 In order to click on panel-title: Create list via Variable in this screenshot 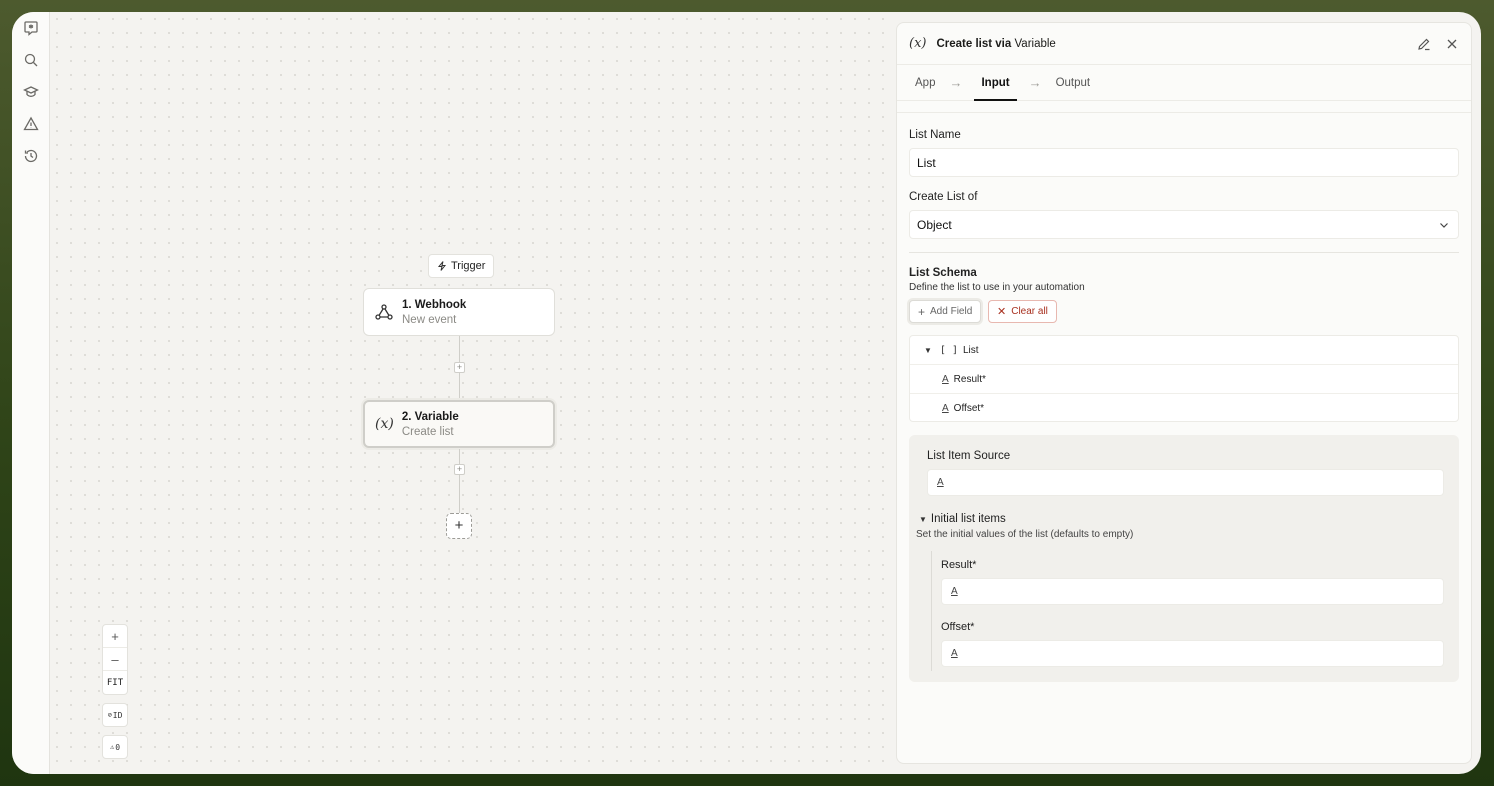, I will do `click(995, 44)`.